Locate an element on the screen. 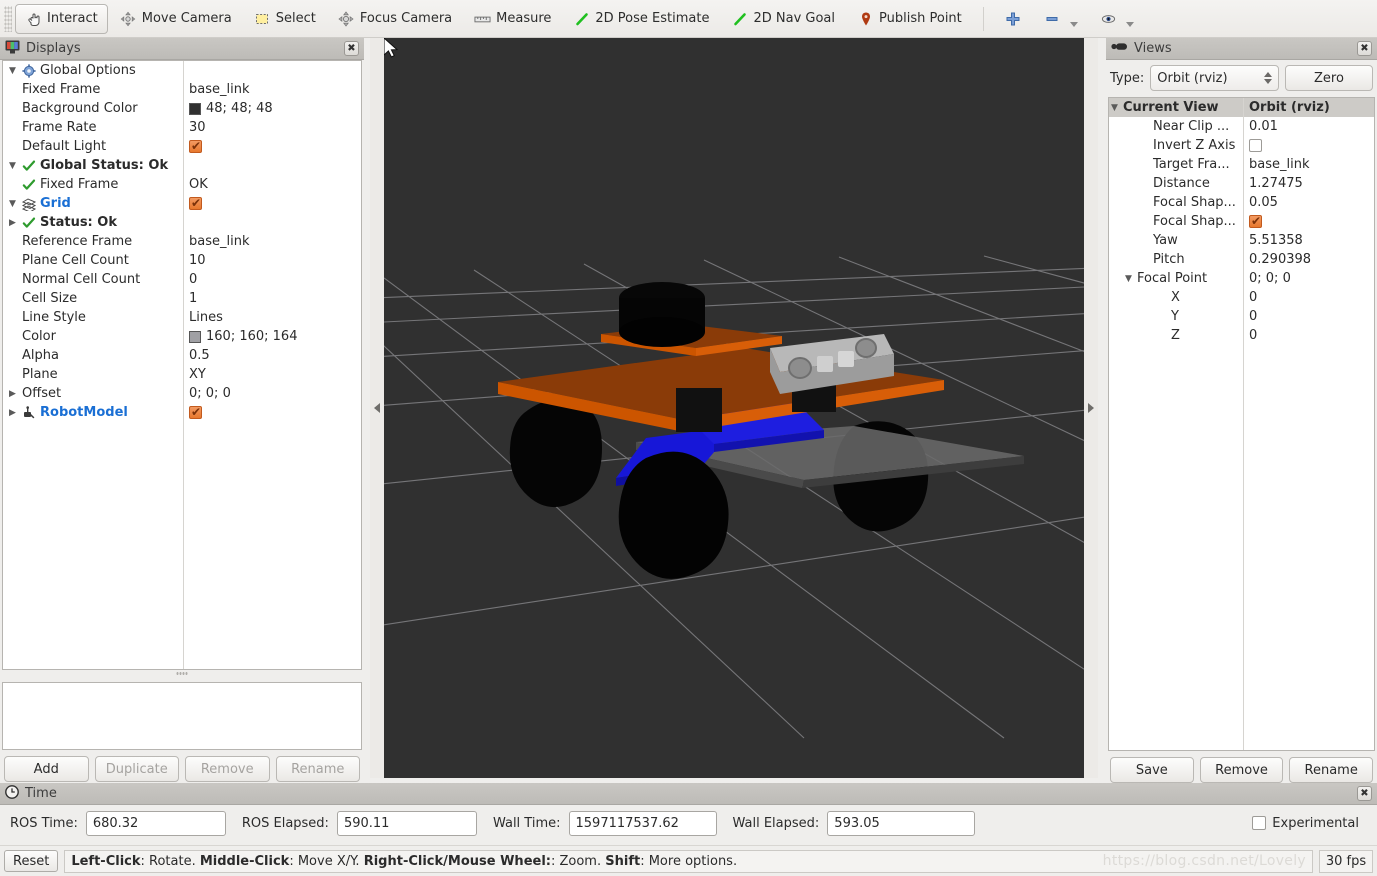  display-tree-row: ▼ Global Status: Ok is located at coordinates (182, 165).